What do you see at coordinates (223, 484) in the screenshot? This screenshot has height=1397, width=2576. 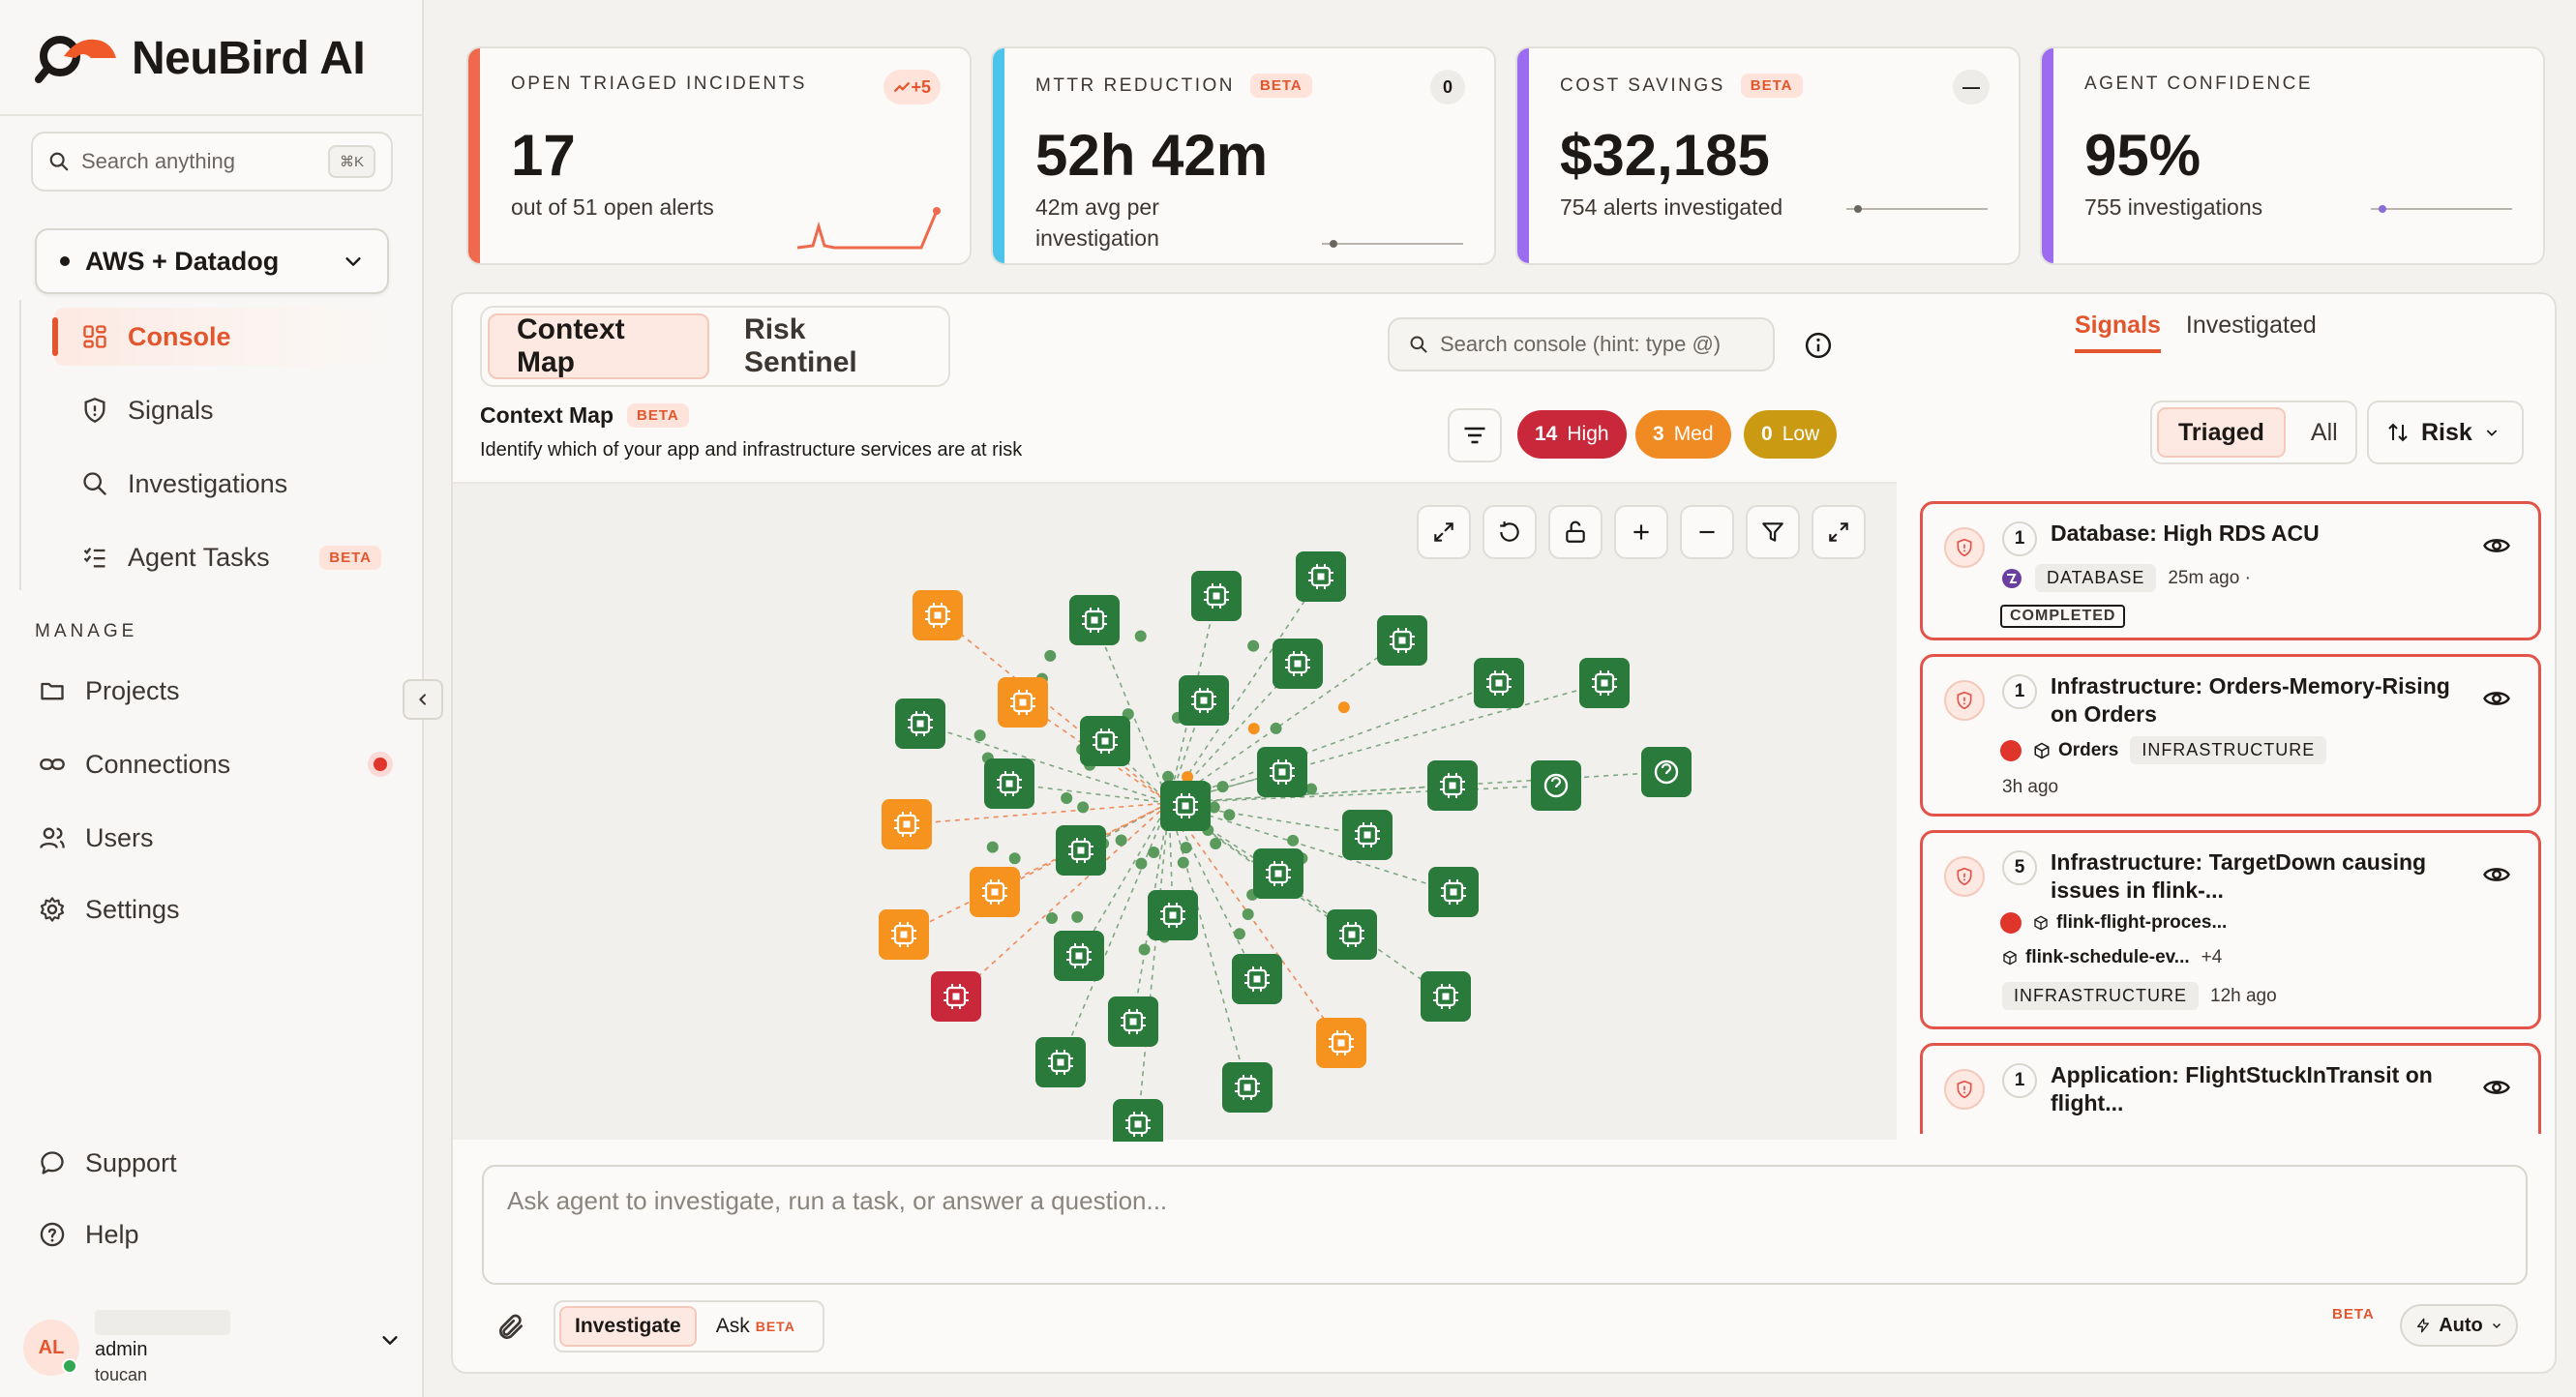 I see `sidebar-item-investigations: Investigations` at bounding box center [223, 484].